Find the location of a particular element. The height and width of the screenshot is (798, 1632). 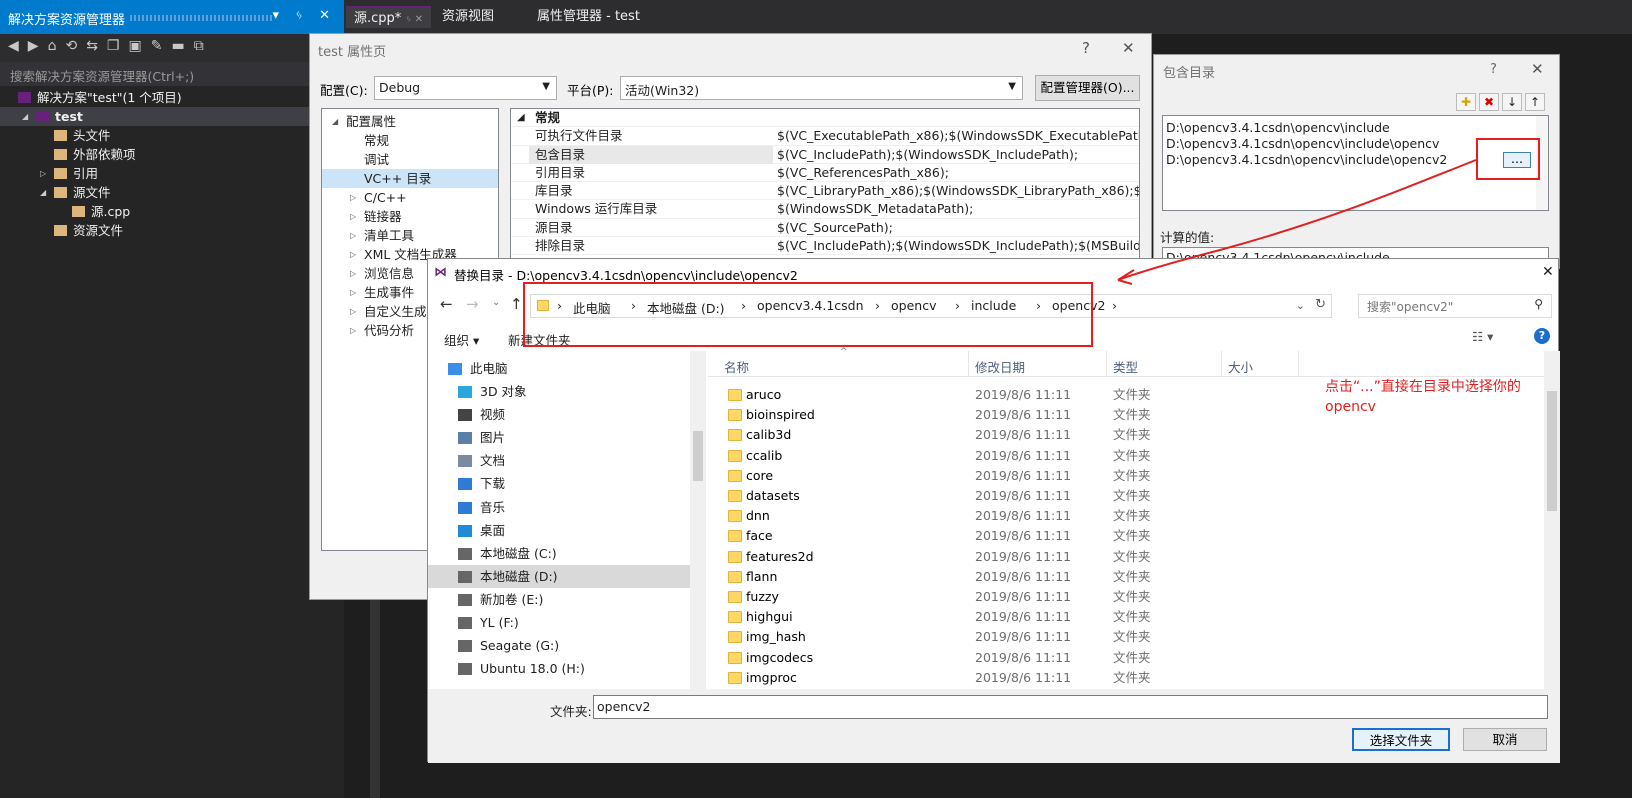

nav-item: 文档 is located at coordinates (567, 460).